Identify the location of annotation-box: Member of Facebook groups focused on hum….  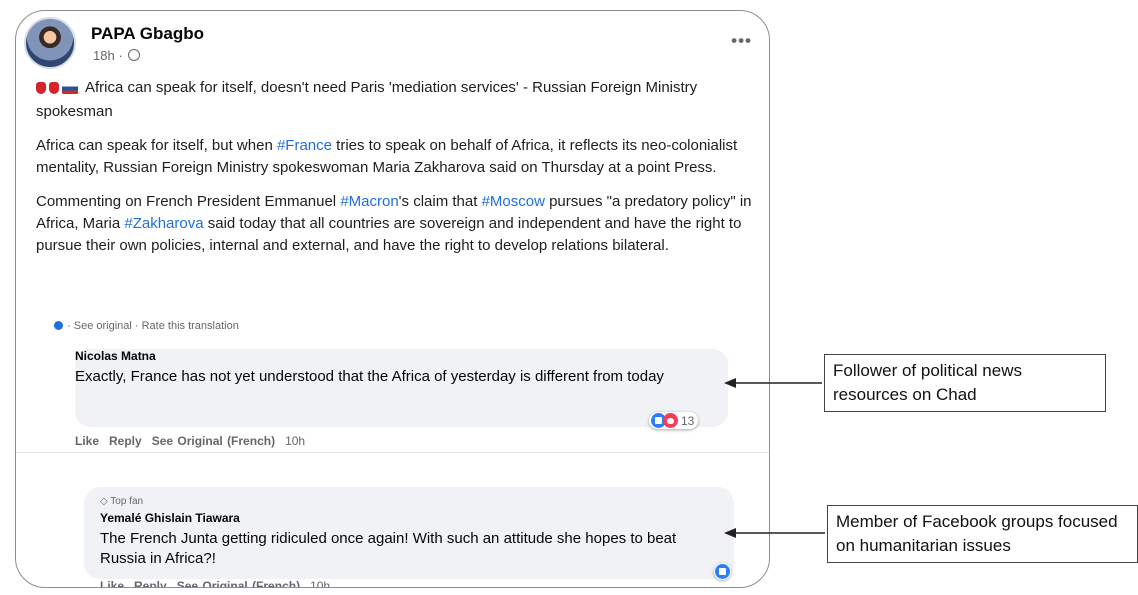
(982, 534).